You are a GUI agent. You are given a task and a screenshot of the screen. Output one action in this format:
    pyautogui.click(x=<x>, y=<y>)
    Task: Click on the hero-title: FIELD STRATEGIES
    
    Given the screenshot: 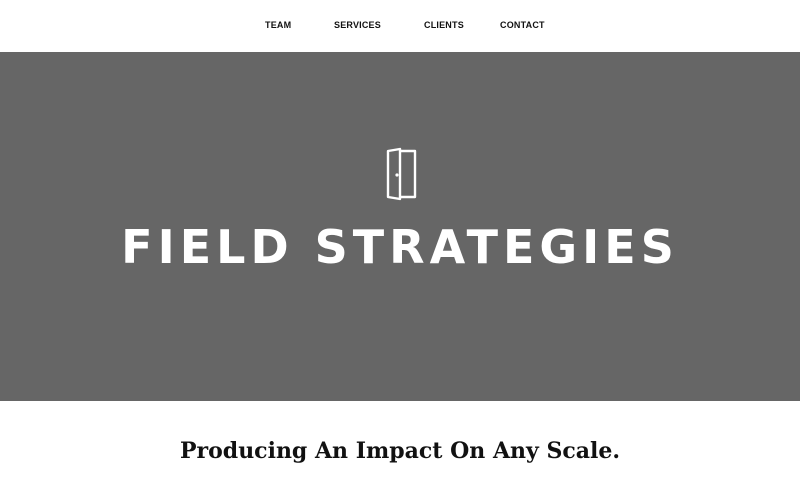 What is the action you would take?
    pyautogui.click(x=400, y=247)
    